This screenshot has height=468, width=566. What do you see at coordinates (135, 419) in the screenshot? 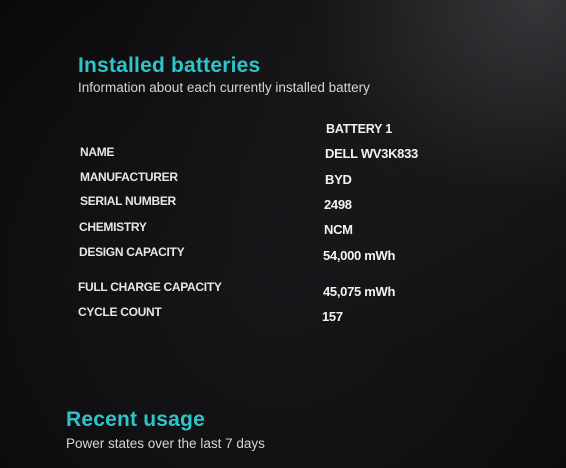
I see `recent-usage-title: Recent usage` at bounding box center [135, 419].